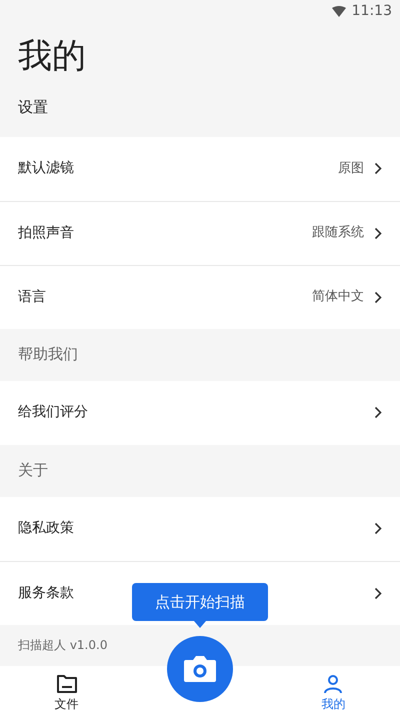 The height and width of the screenshot is (712, 400). I want to click on settings-row: 语言 简体中文, so click(200, 296).